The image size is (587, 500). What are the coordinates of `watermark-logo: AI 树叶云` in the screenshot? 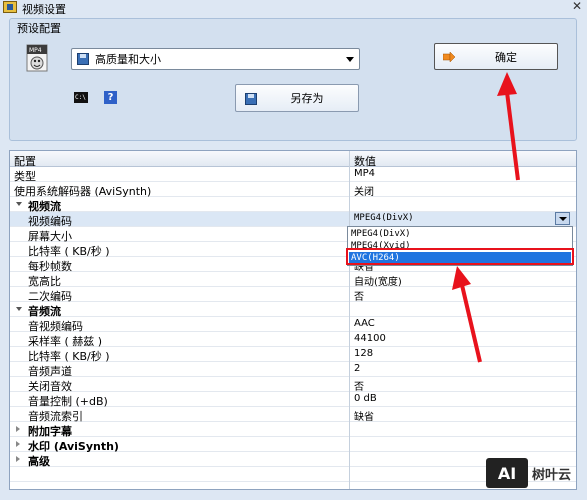 It's located at (534, 473).